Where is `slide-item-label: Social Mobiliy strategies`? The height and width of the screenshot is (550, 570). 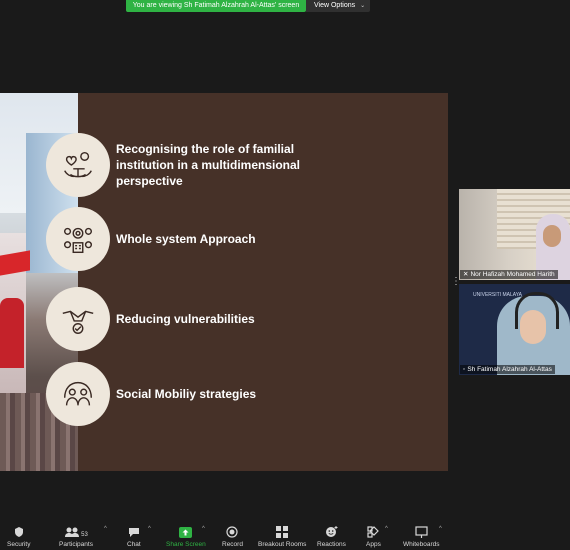 slide-item-label: Social Mobiliy strategies is located at coordinates (186, 394).